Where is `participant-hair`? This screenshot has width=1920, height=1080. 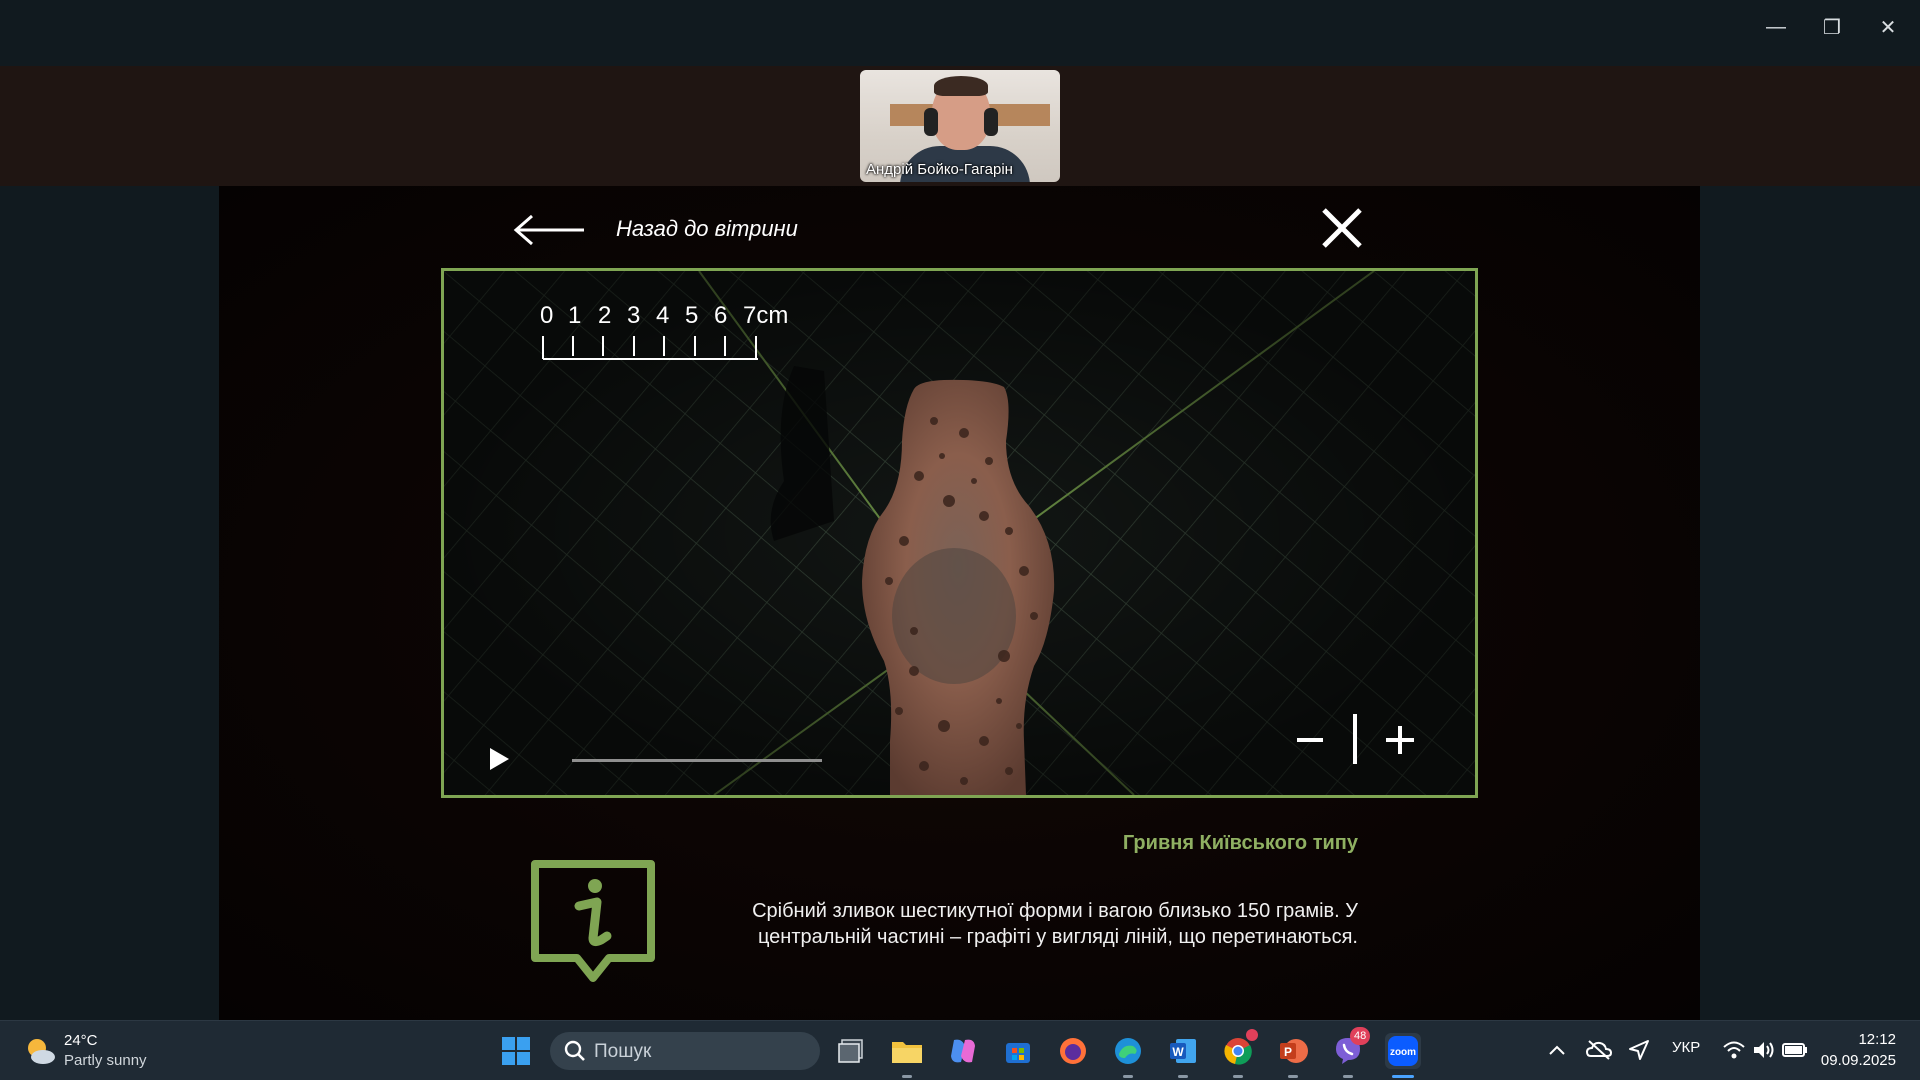 participant-hair is located at coordinates (961, 86).